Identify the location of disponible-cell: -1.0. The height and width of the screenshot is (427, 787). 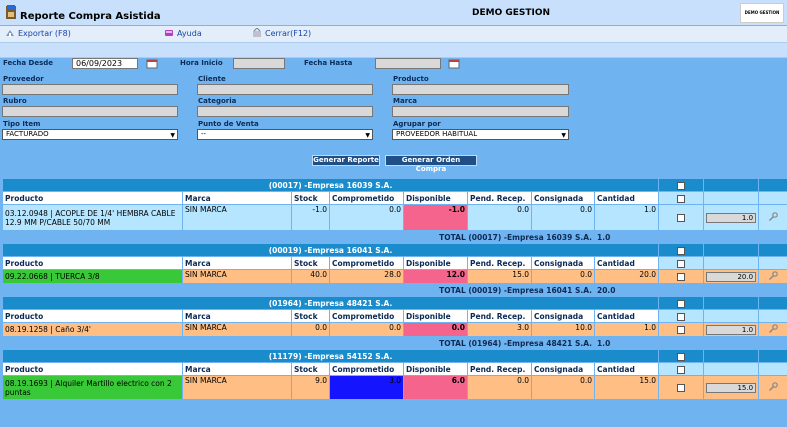
(435, 217).